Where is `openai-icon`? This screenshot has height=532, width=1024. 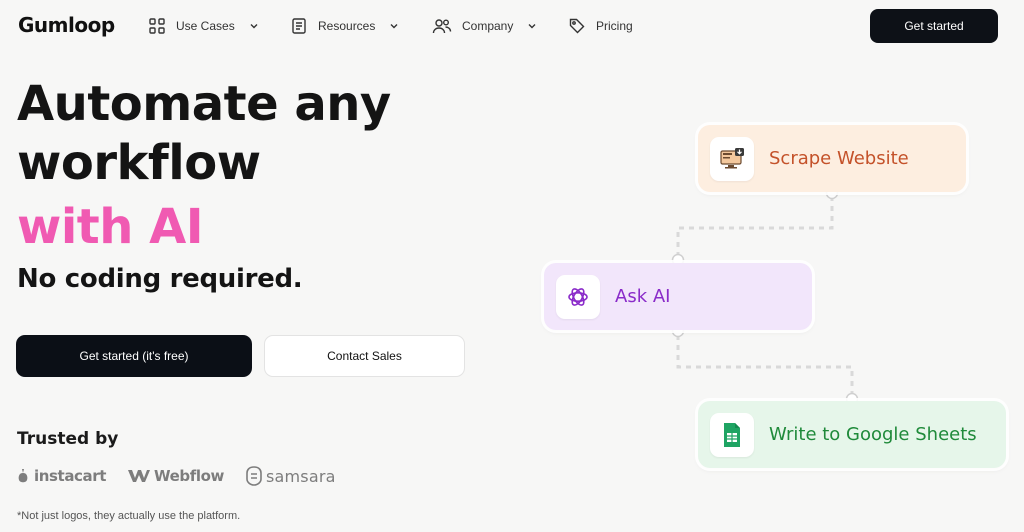
openai-icon is located at coordinates (578, 296).